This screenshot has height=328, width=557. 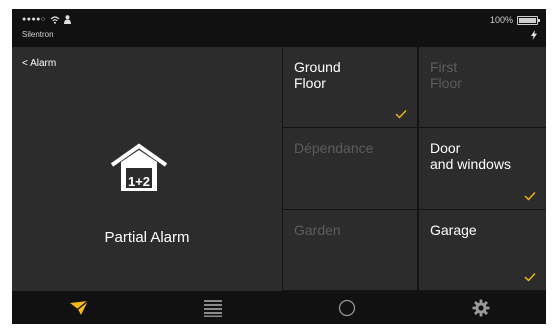 I want to click on signal-dots-icon: ●●●●○, so click(x=34, y=19).